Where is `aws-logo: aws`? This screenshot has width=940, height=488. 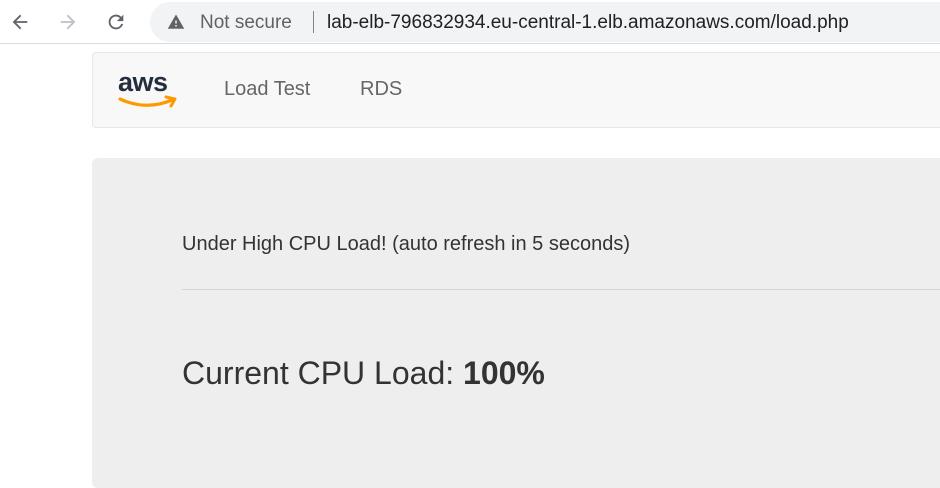 aws-logo: aws is located at coordinates (150, 91).